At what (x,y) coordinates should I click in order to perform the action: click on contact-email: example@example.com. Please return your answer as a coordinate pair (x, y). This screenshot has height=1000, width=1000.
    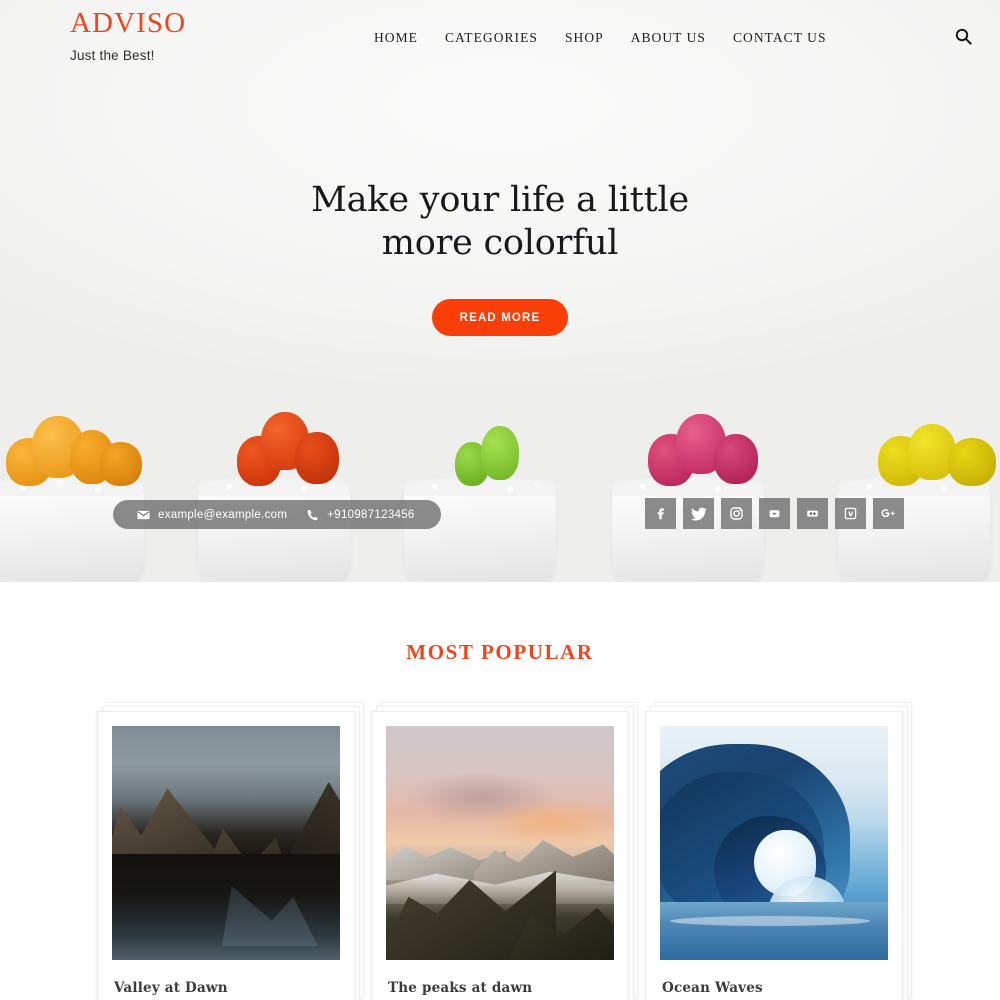
    Looking at the image, I should click on (212, 515).